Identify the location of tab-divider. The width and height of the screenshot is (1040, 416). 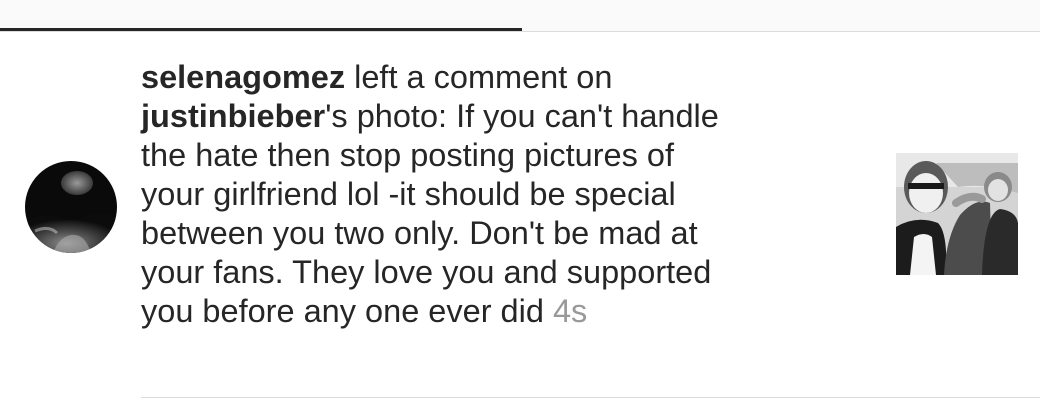
(520, 31).